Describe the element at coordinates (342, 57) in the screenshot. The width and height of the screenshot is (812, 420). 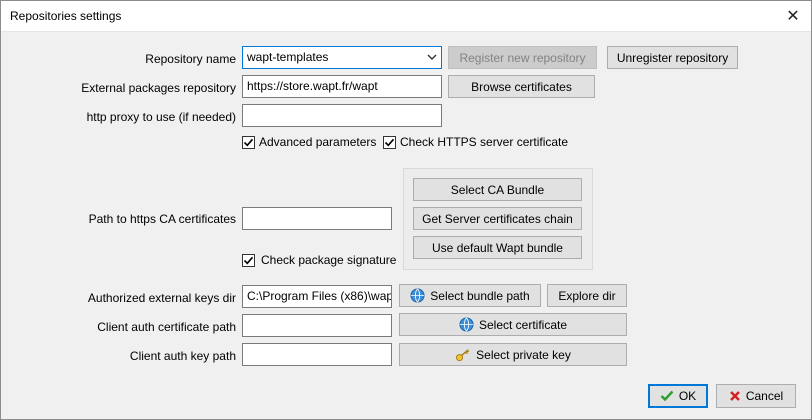
I see `repo-name-combobox: wapt-templates` at that location.